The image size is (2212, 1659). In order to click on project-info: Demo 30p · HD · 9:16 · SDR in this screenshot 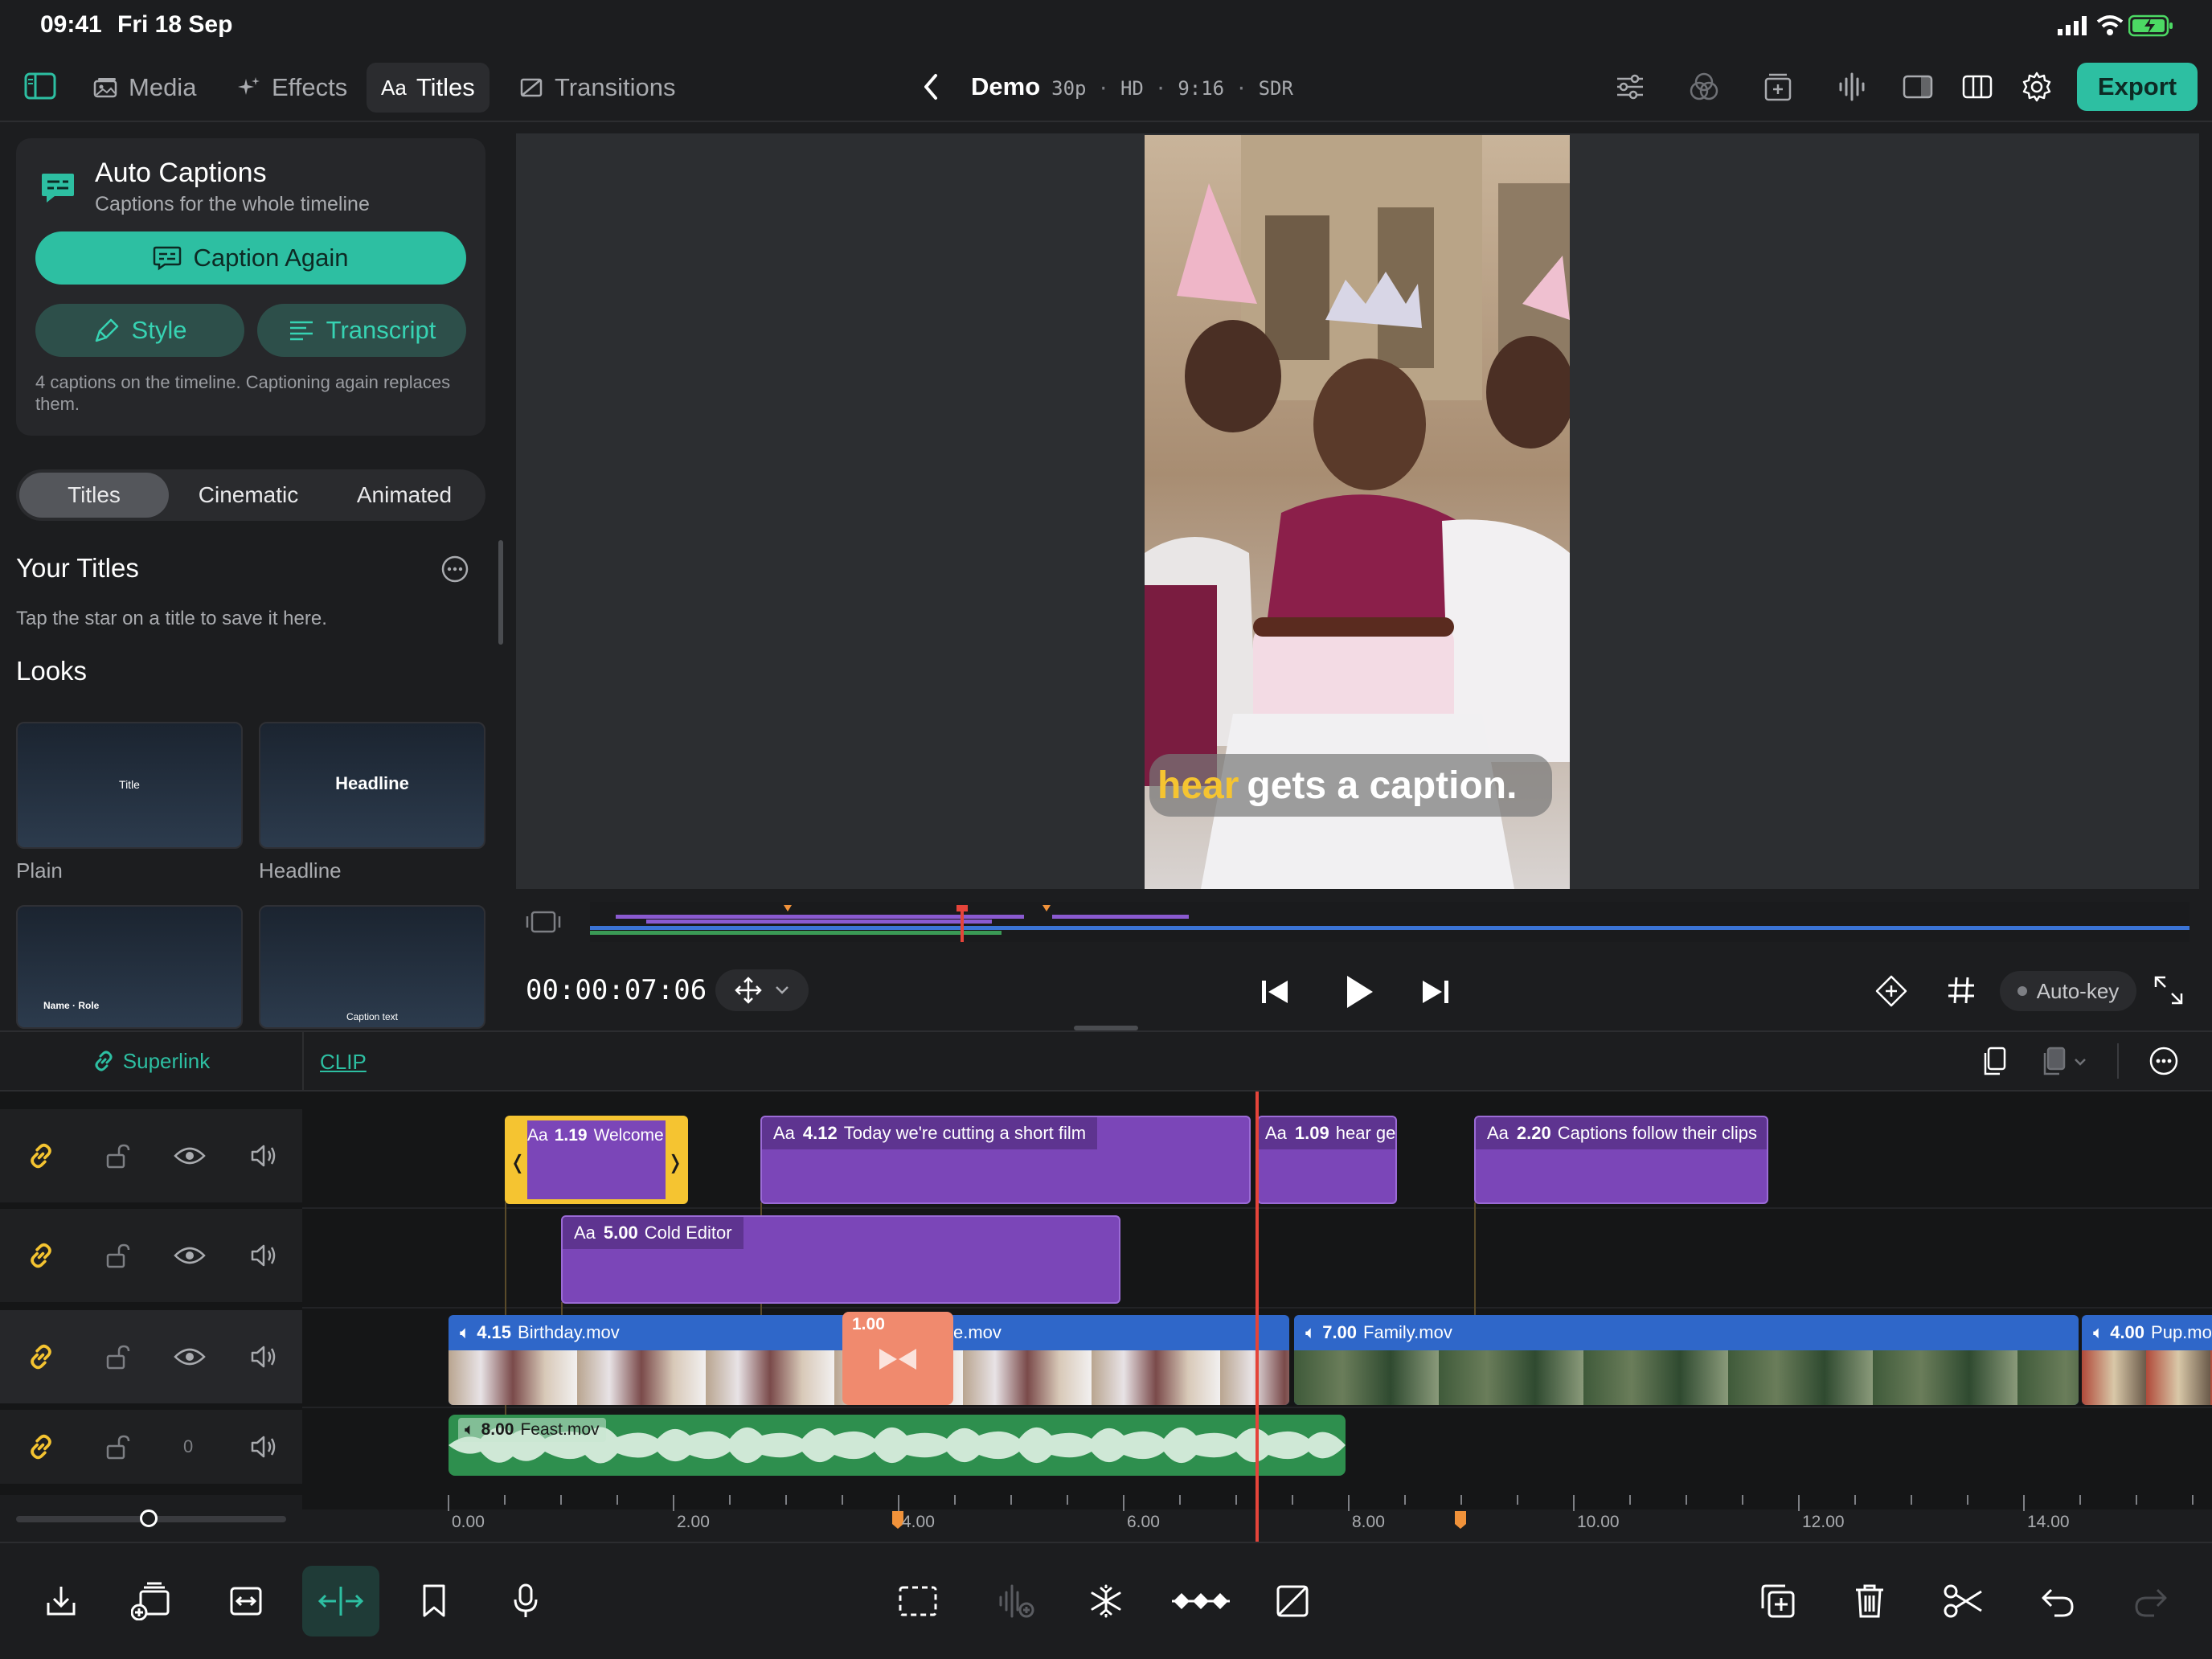, I will do `click(1132, 86)`.